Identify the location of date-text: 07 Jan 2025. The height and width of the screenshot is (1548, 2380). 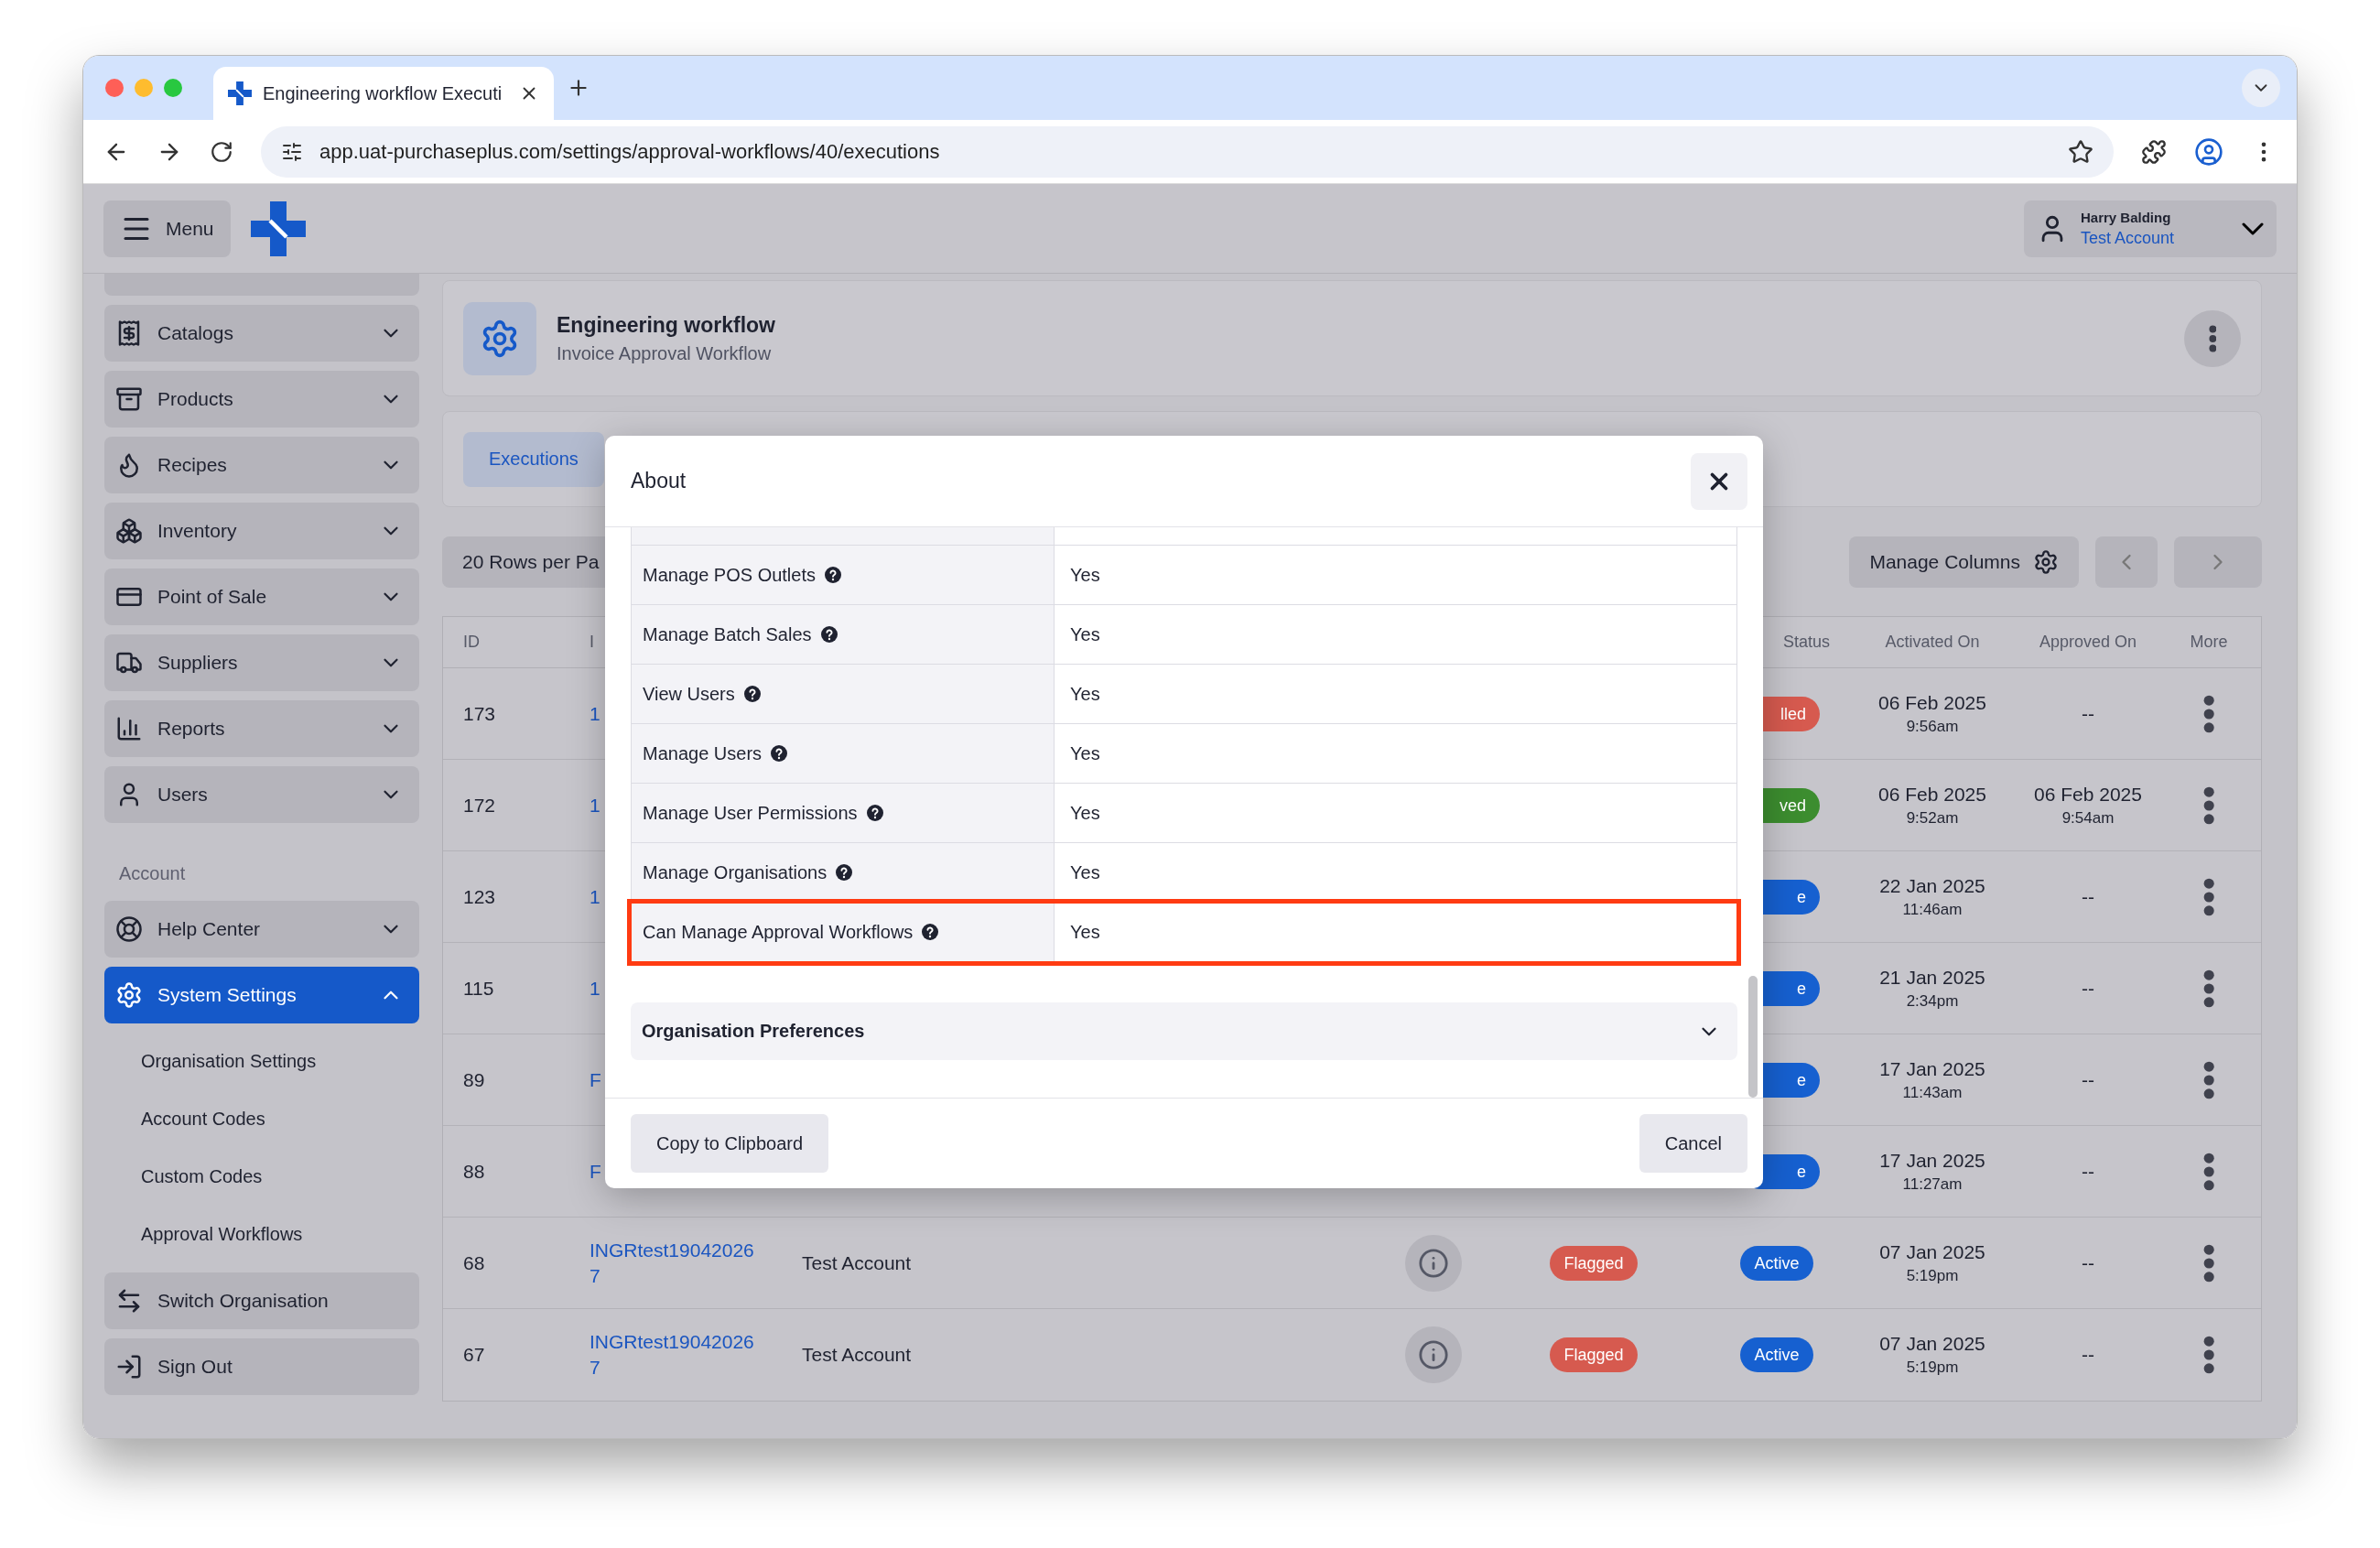
(1932, 1344).